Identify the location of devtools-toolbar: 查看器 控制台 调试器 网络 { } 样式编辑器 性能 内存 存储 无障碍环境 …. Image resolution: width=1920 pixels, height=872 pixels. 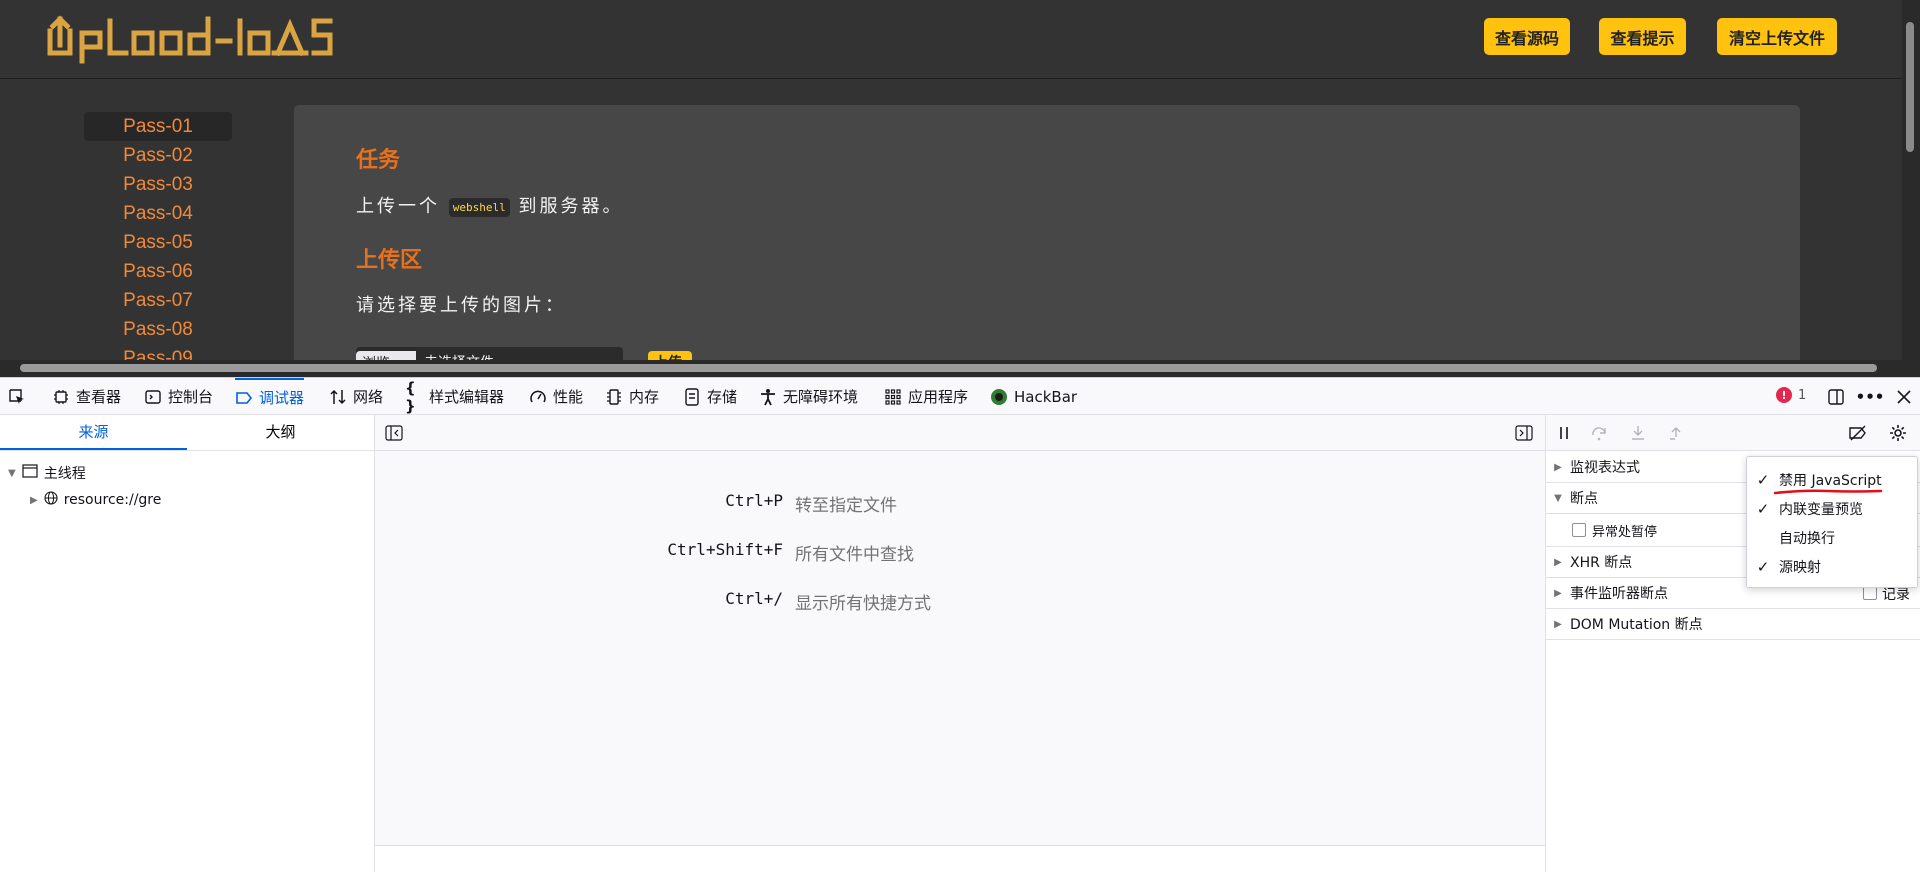
(960, 396).